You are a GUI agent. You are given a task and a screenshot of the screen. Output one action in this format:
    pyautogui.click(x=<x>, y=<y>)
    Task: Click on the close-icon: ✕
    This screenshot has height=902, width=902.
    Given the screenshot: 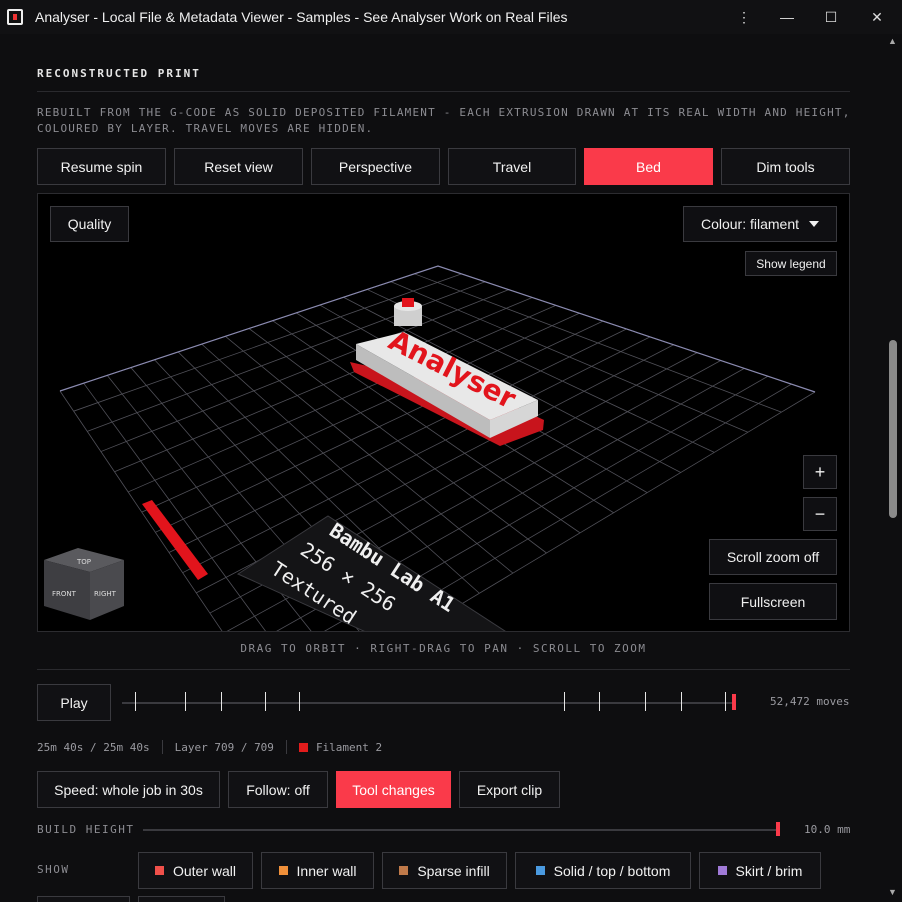 What is the action you would take?
    pyautogui.click(x=877, y=17)
    